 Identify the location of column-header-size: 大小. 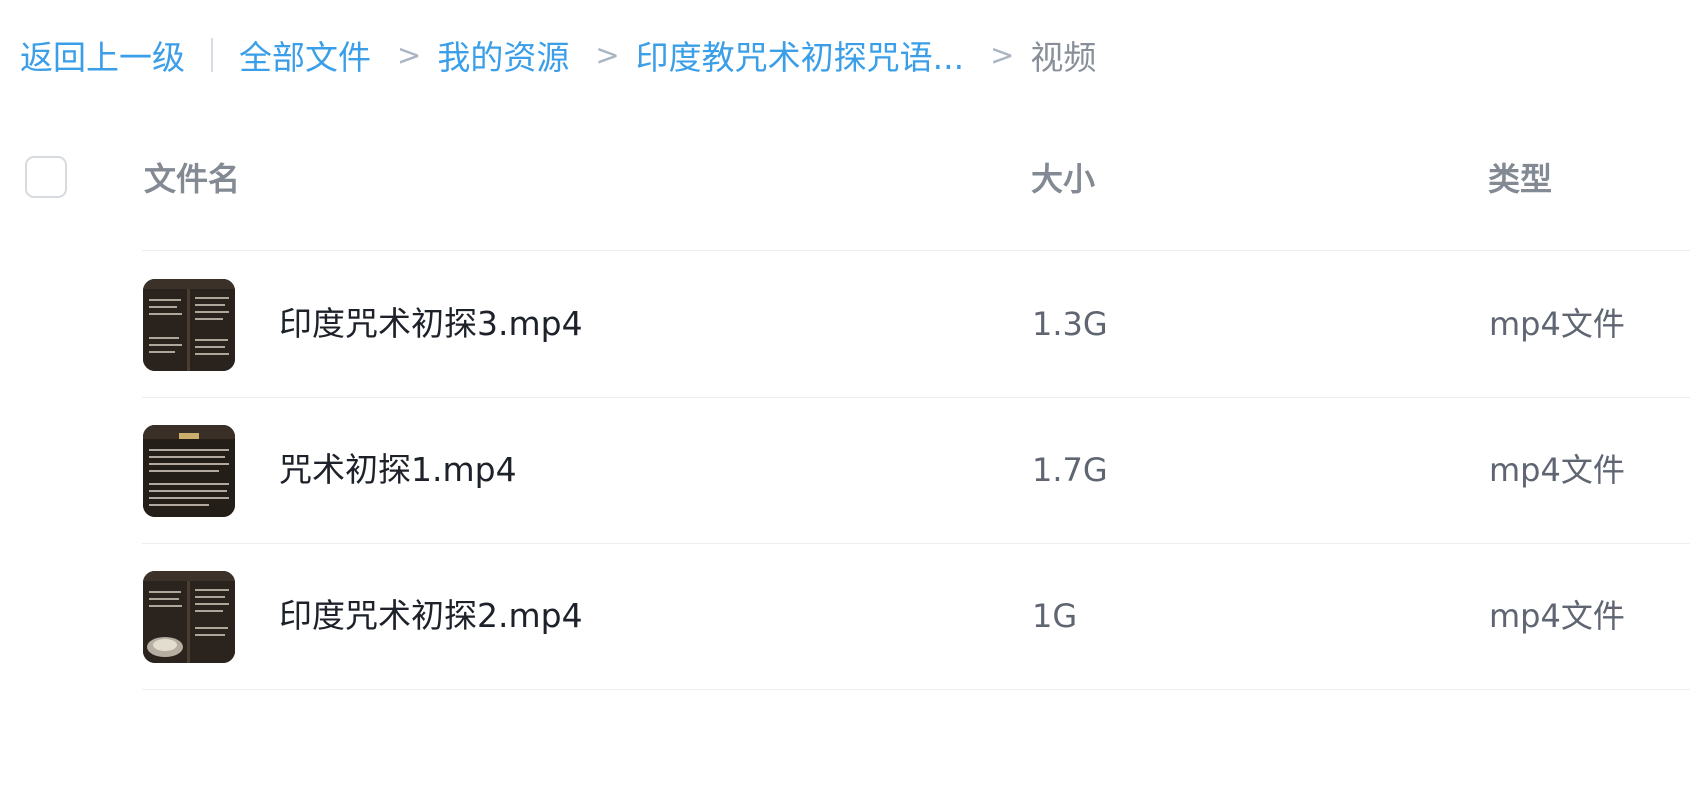
(1063, 179).